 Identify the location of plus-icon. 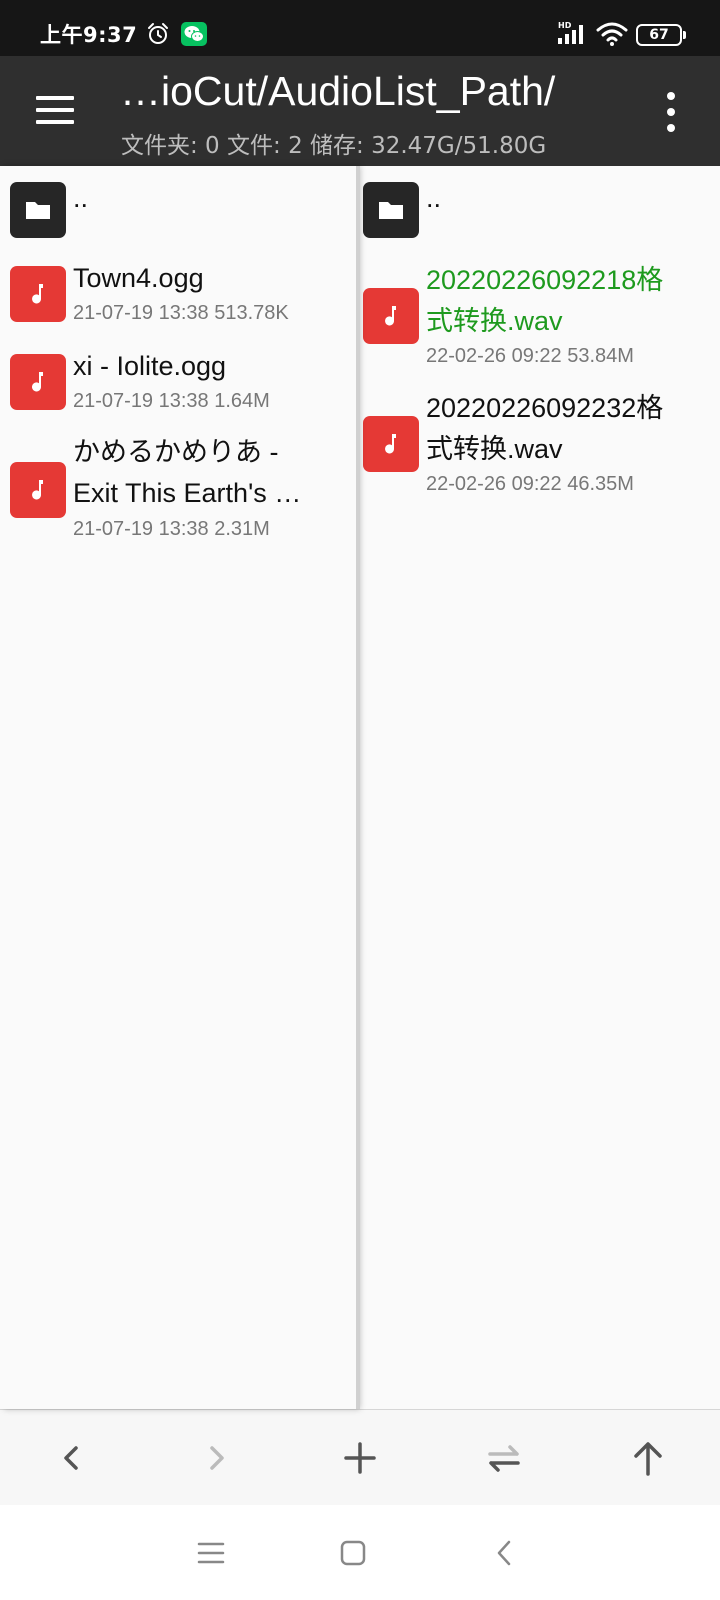
(360, 1458).